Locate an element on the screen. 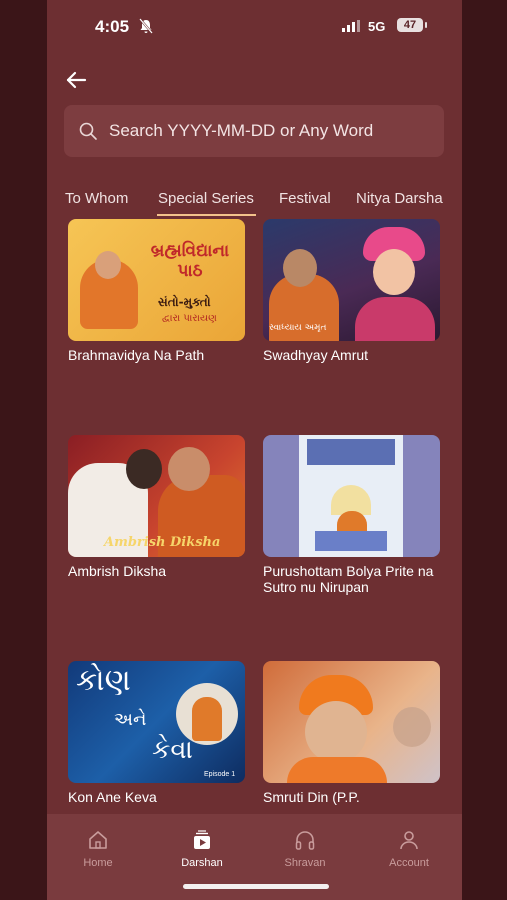  signal-icon is located at coordinates (351, 26).